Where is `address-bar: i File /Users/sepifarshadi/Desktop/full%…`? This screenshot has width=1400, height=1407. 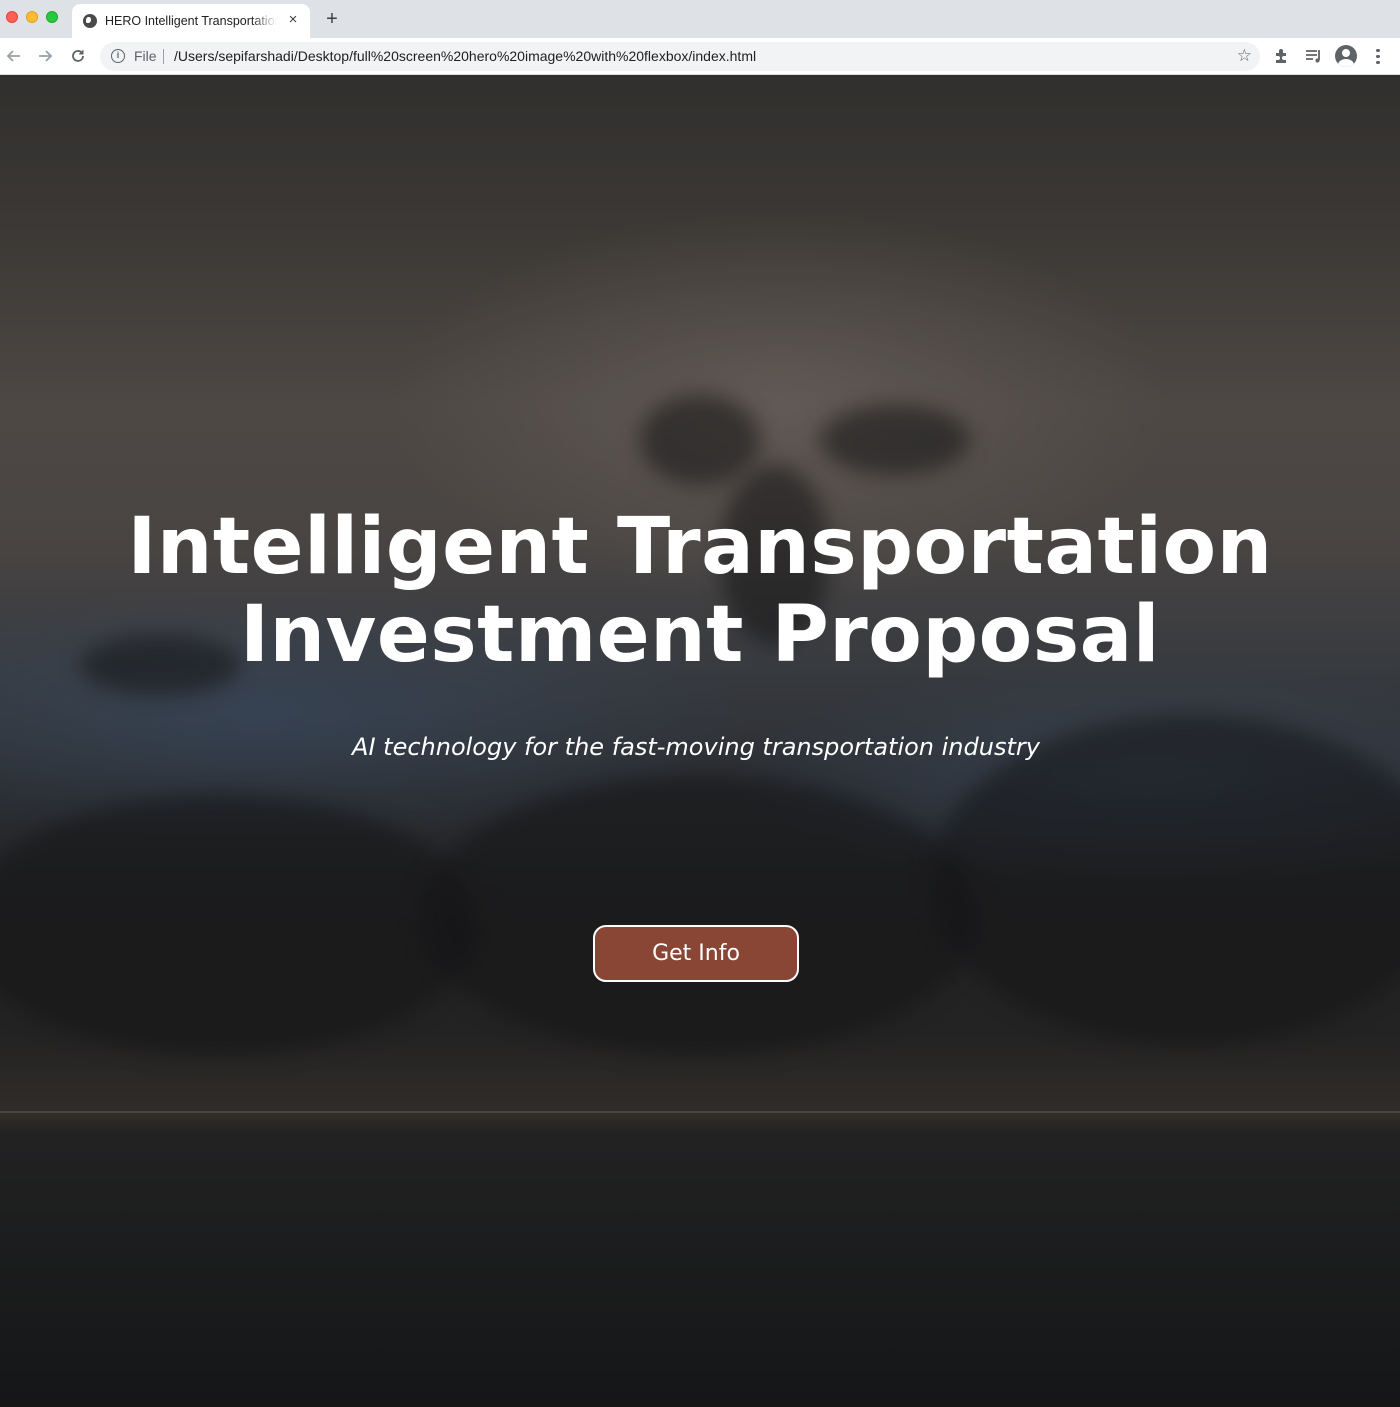 address-bar: i File /Users/sepifarshadi/Desktop/full%… is located at coordinates (680, 56).